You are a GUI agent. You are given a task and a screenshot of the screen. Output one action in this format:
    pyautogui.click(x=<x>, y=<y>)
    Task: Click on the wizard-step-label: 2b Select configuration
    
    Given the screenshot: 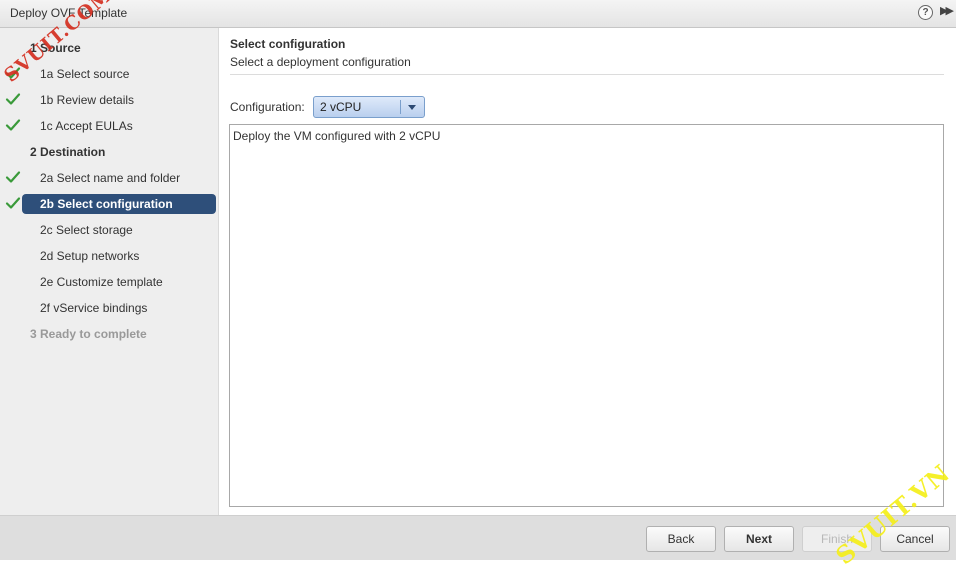 What is the action you would take?
    pyautogui.click(x=106, y=204)
    